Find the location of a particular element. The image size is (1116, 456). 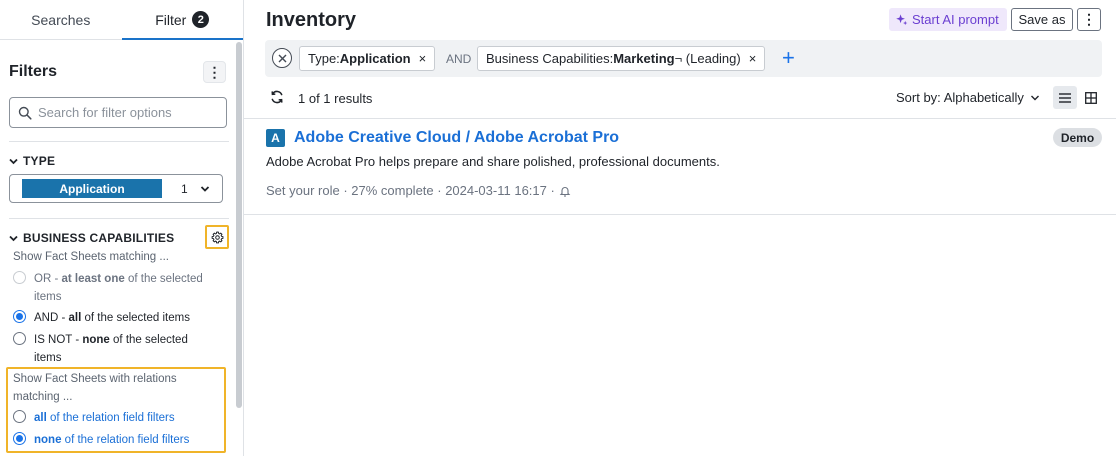

demo-tag: Demo is located at coordinates (1077, 137).